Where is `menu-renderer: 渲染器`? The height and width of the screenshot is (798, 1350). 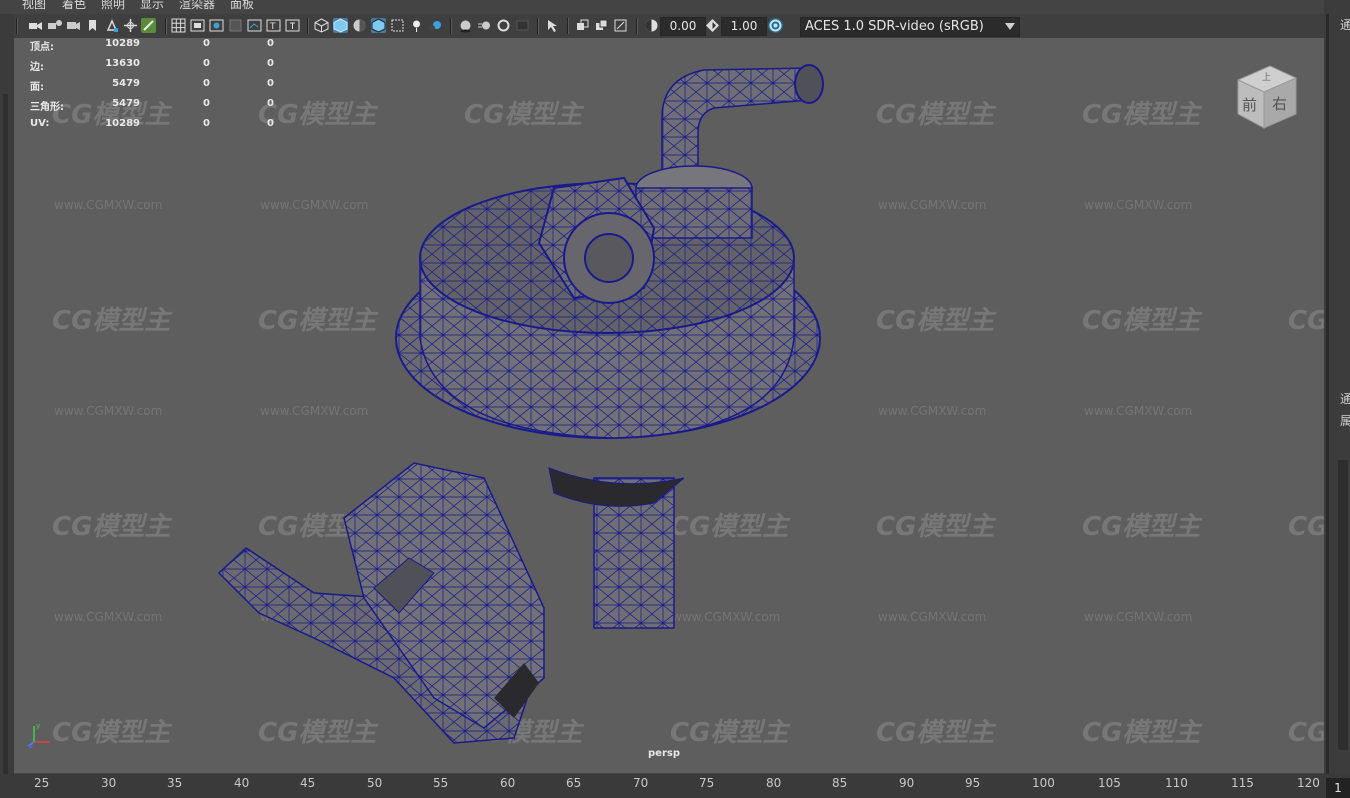 menu-renderer: 渲染器 is located at coordinates (197, 5).